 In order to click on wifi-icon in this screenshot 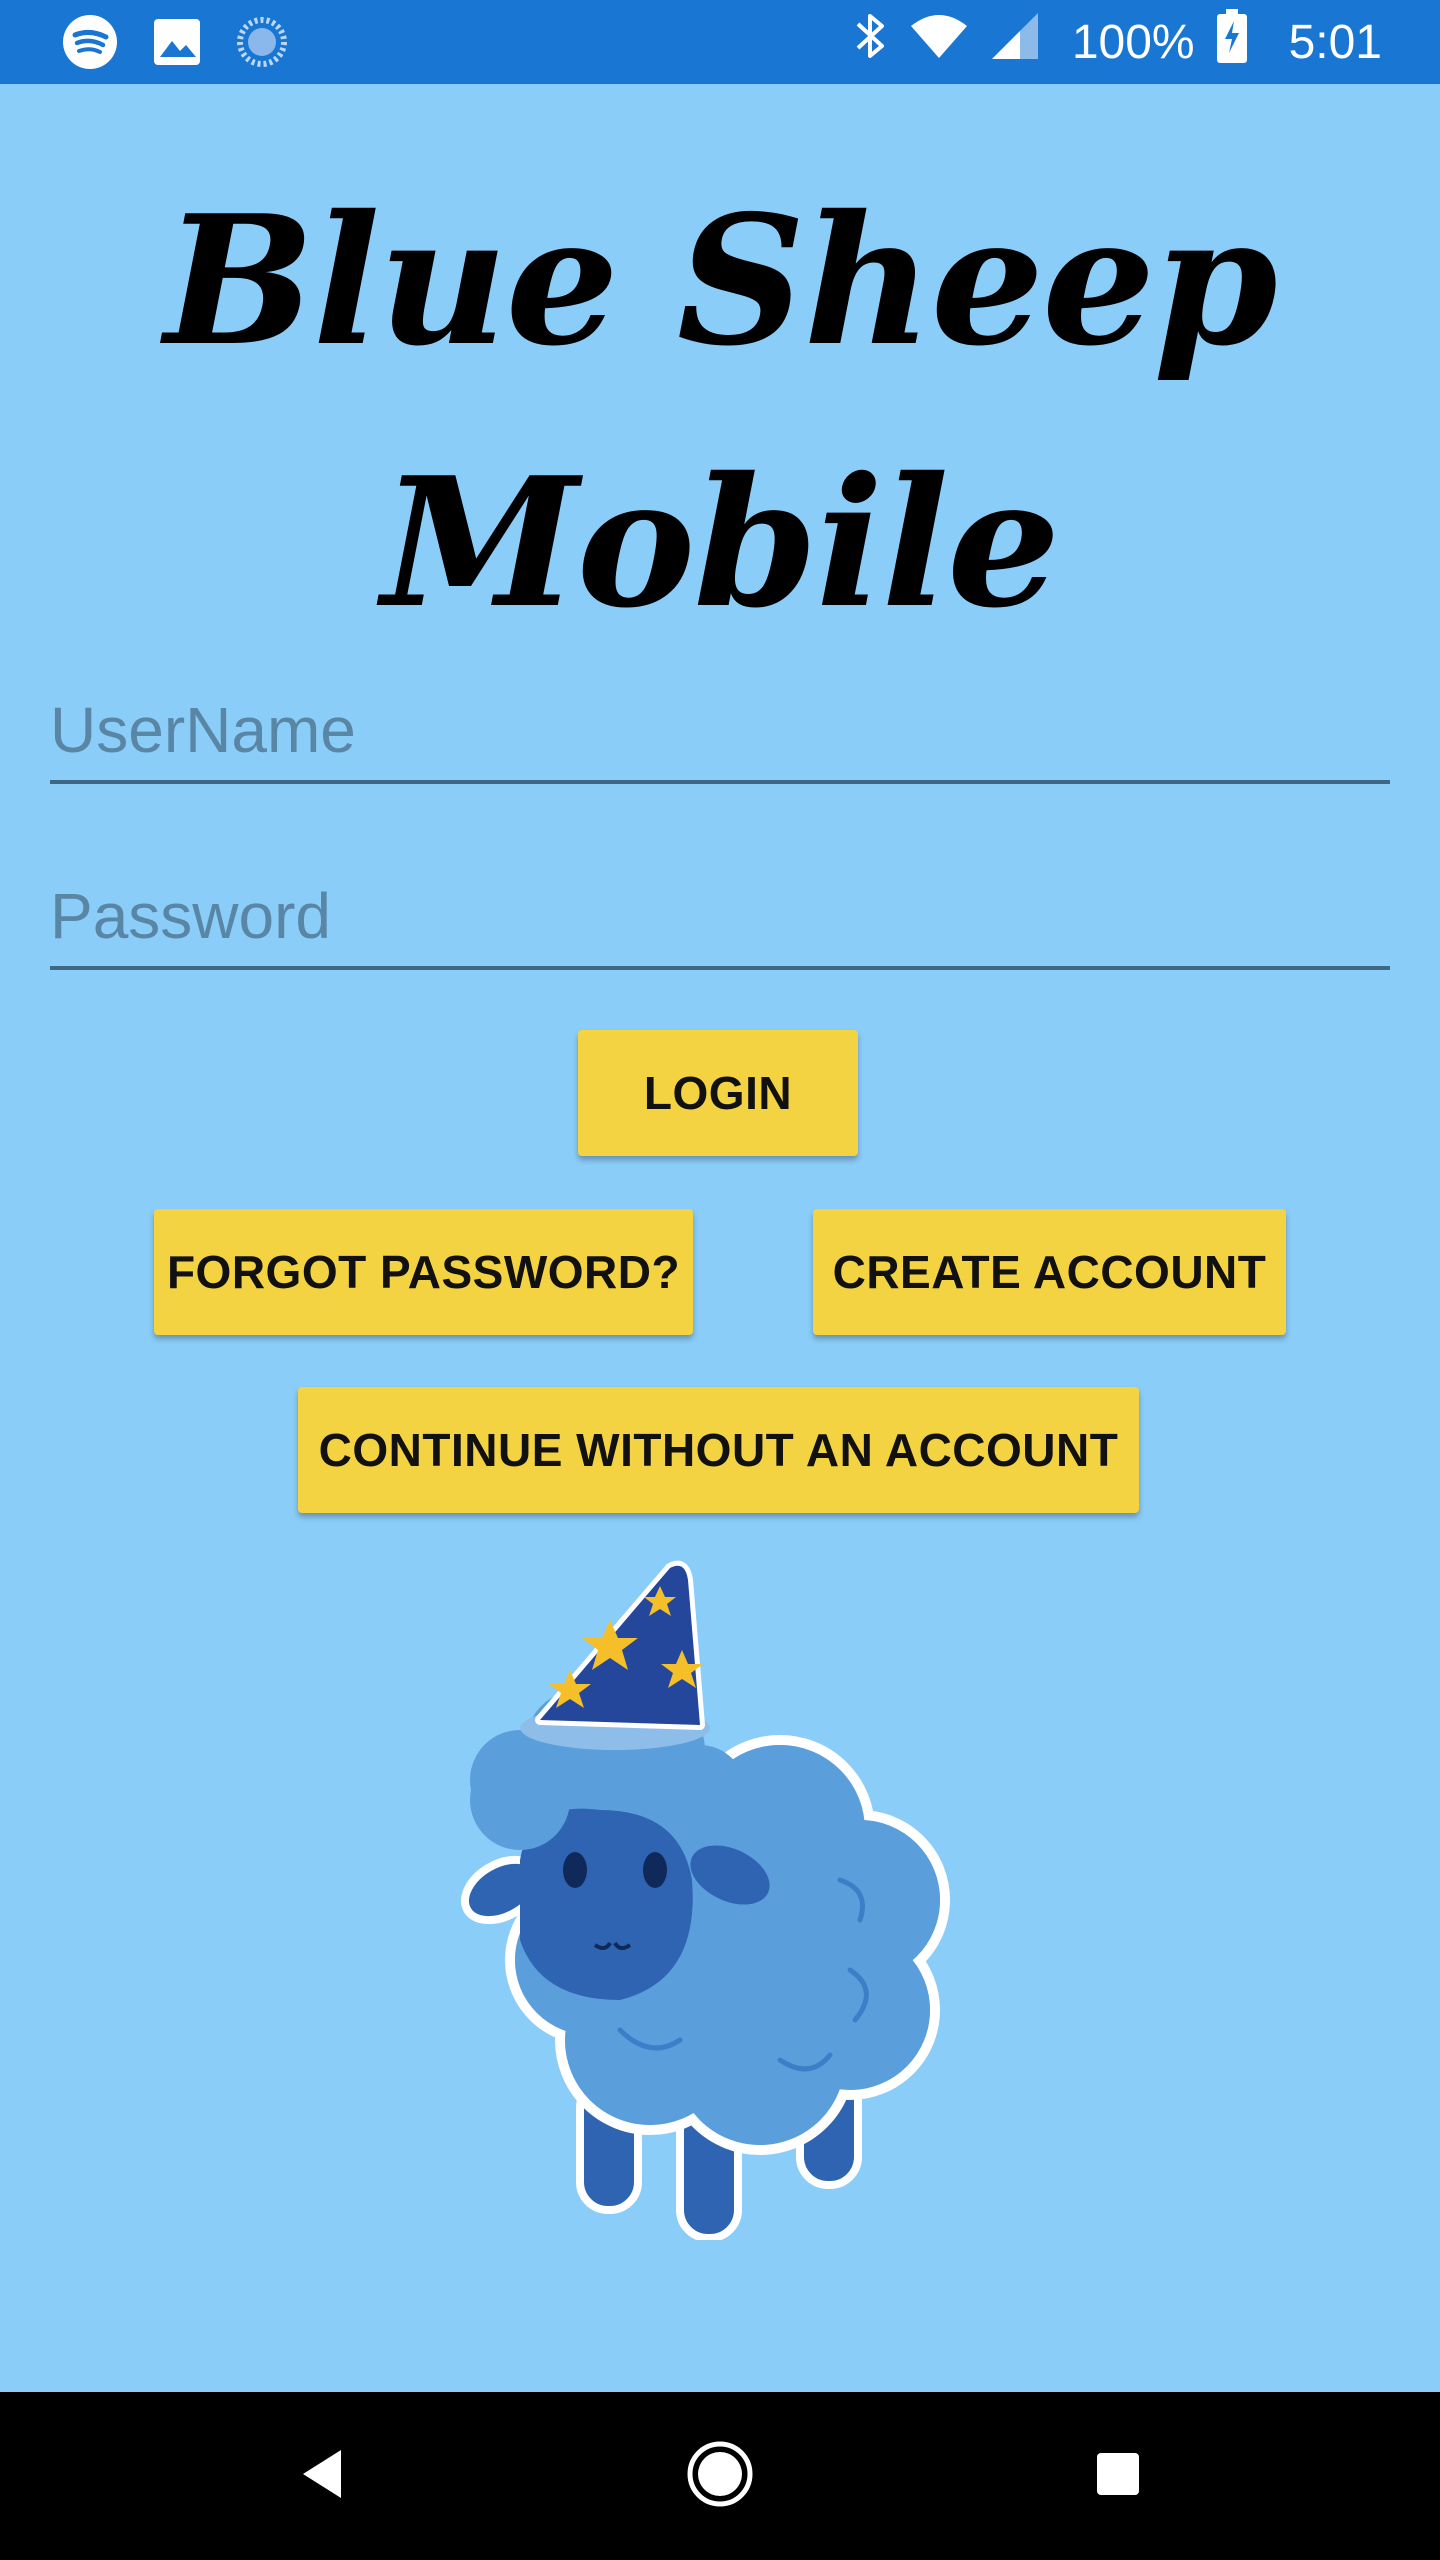, I will do `click(939, 42)`.